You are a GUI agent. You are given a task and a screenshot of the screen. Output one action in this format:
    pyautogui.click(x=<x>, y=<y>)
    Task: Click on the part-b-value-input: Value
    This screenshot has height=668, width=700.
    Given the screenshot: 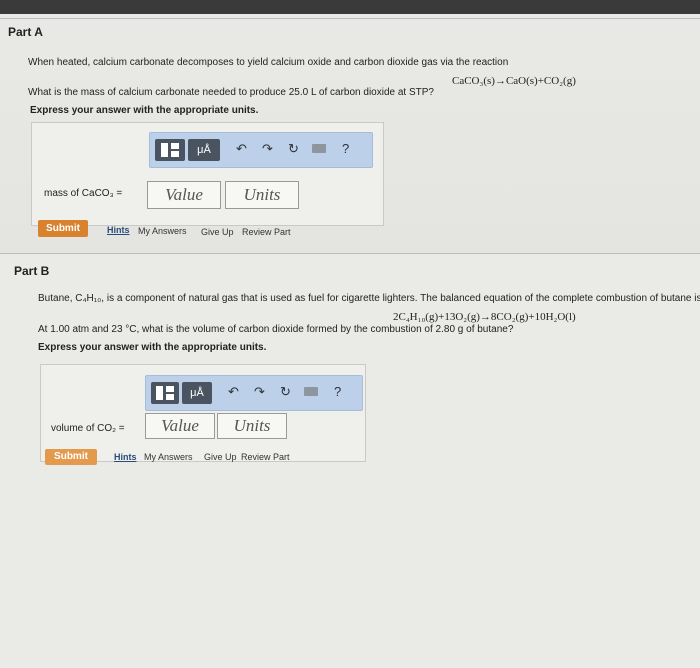 What is the action you would take?
    pyautogui.click(x=180, y=426)
    